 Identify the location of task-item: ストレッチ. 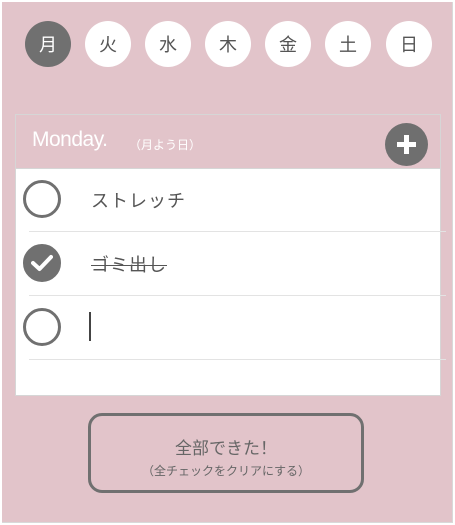
(231, 200).